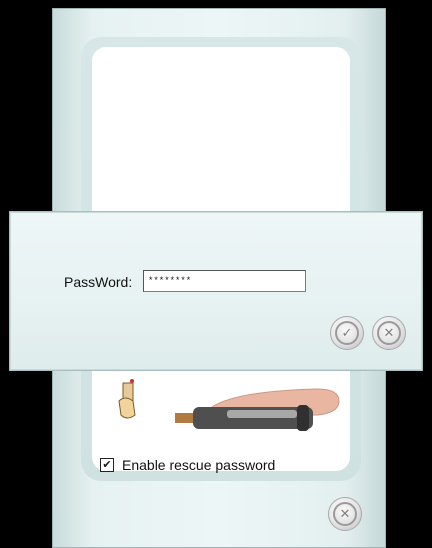 This screenshot has height=548, width=432. I want to click on cancel-button: ✕, so click(389, 333).